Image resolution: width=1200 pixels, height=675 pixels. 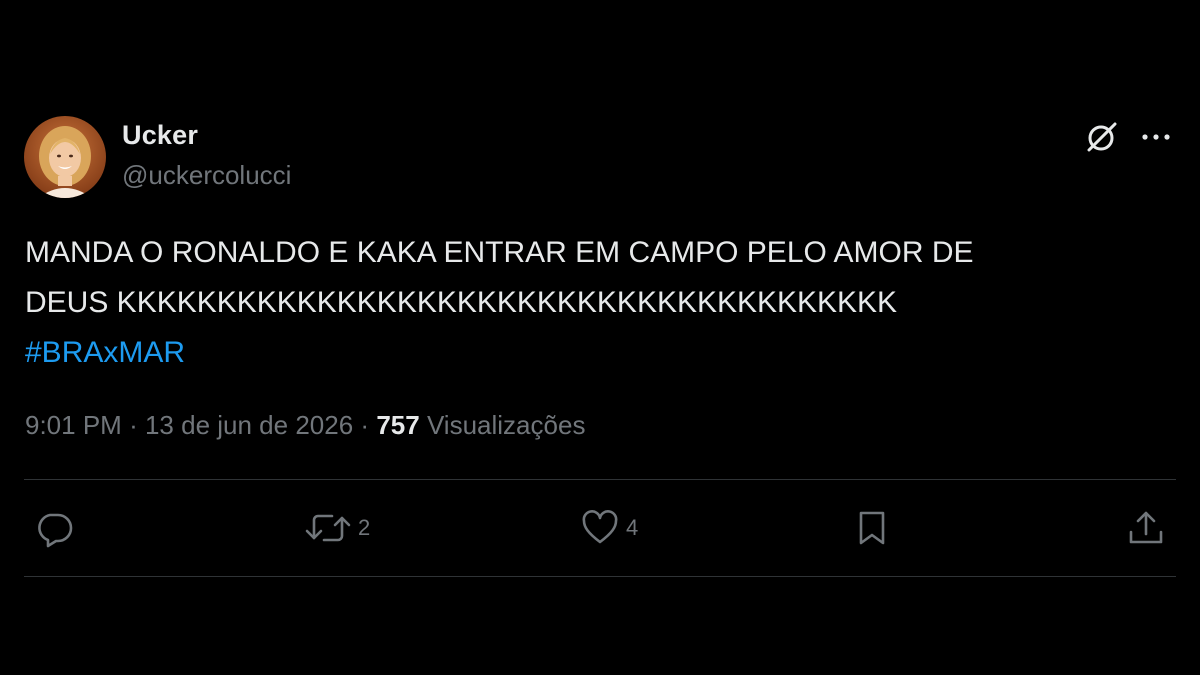 I want to click on avatar, so click(x=65, y=157).